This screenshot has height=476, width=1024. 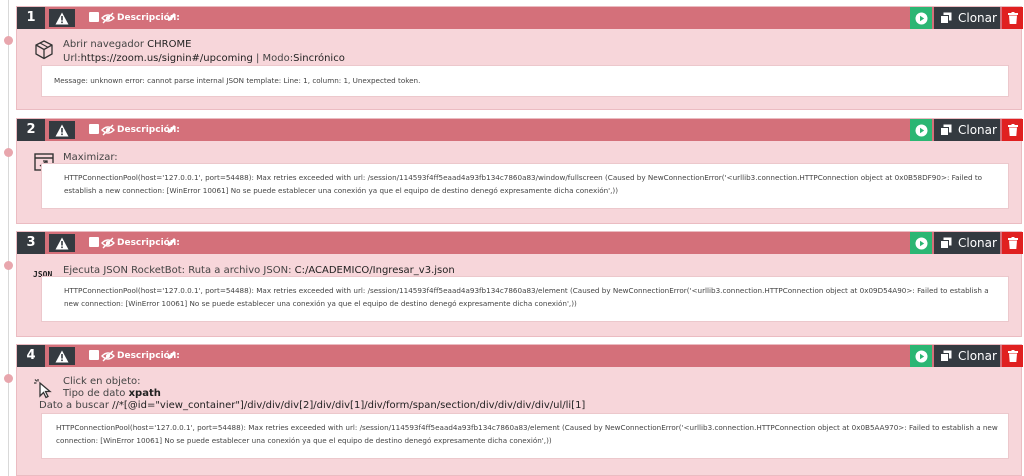 I want to click on command-number: 1, so click(x=31, y=18).